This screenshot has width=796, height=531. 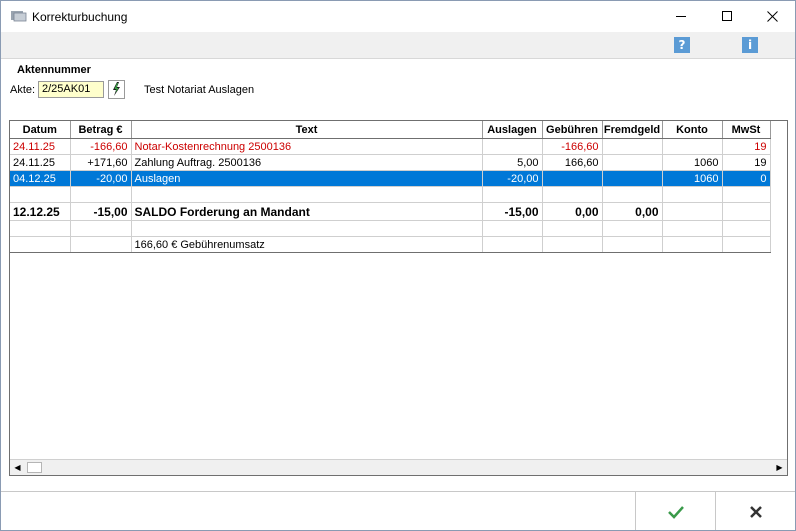 I want to click on table-row-summary: 166,60 € Gebührenumsatz, so click(x=390, y=244).